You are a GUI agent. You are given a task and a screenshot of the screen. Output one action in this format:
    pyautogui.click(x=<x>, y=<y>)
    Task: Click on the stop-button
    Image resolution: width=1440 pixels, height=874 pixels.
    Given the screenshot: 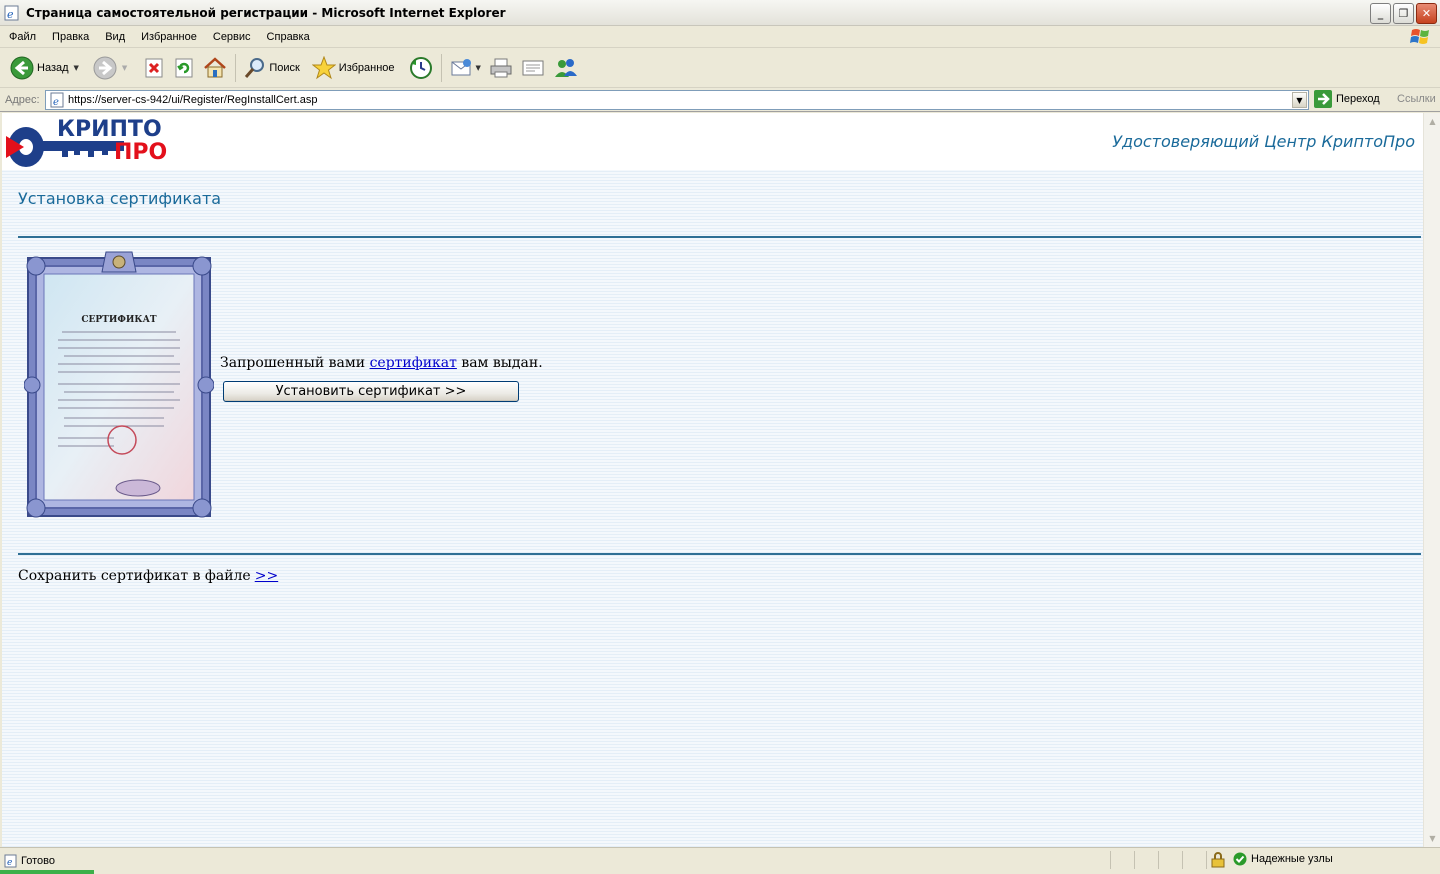 What is the action you would take?
    pyautogui.click(x=154, y=68)
    